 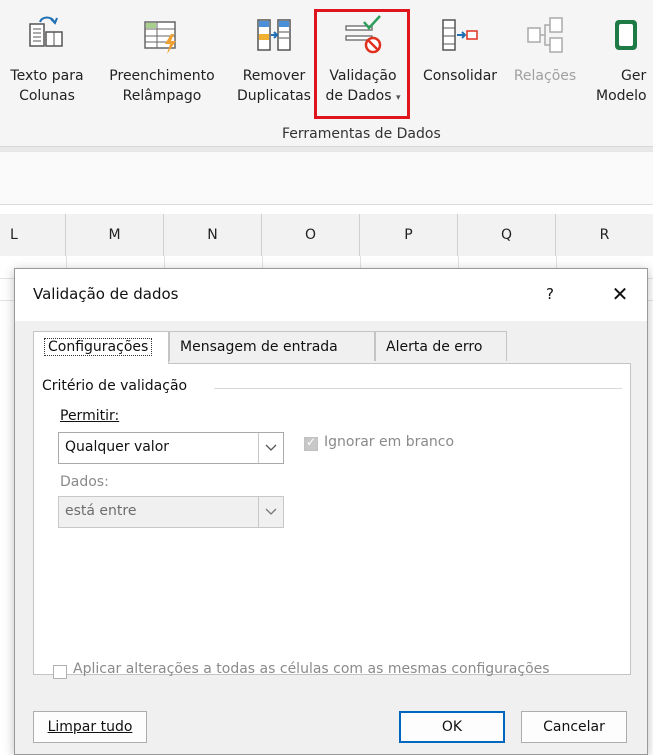 I want to click on flash-fill-label-1: Preenchimento, so click(x=162, y=76).